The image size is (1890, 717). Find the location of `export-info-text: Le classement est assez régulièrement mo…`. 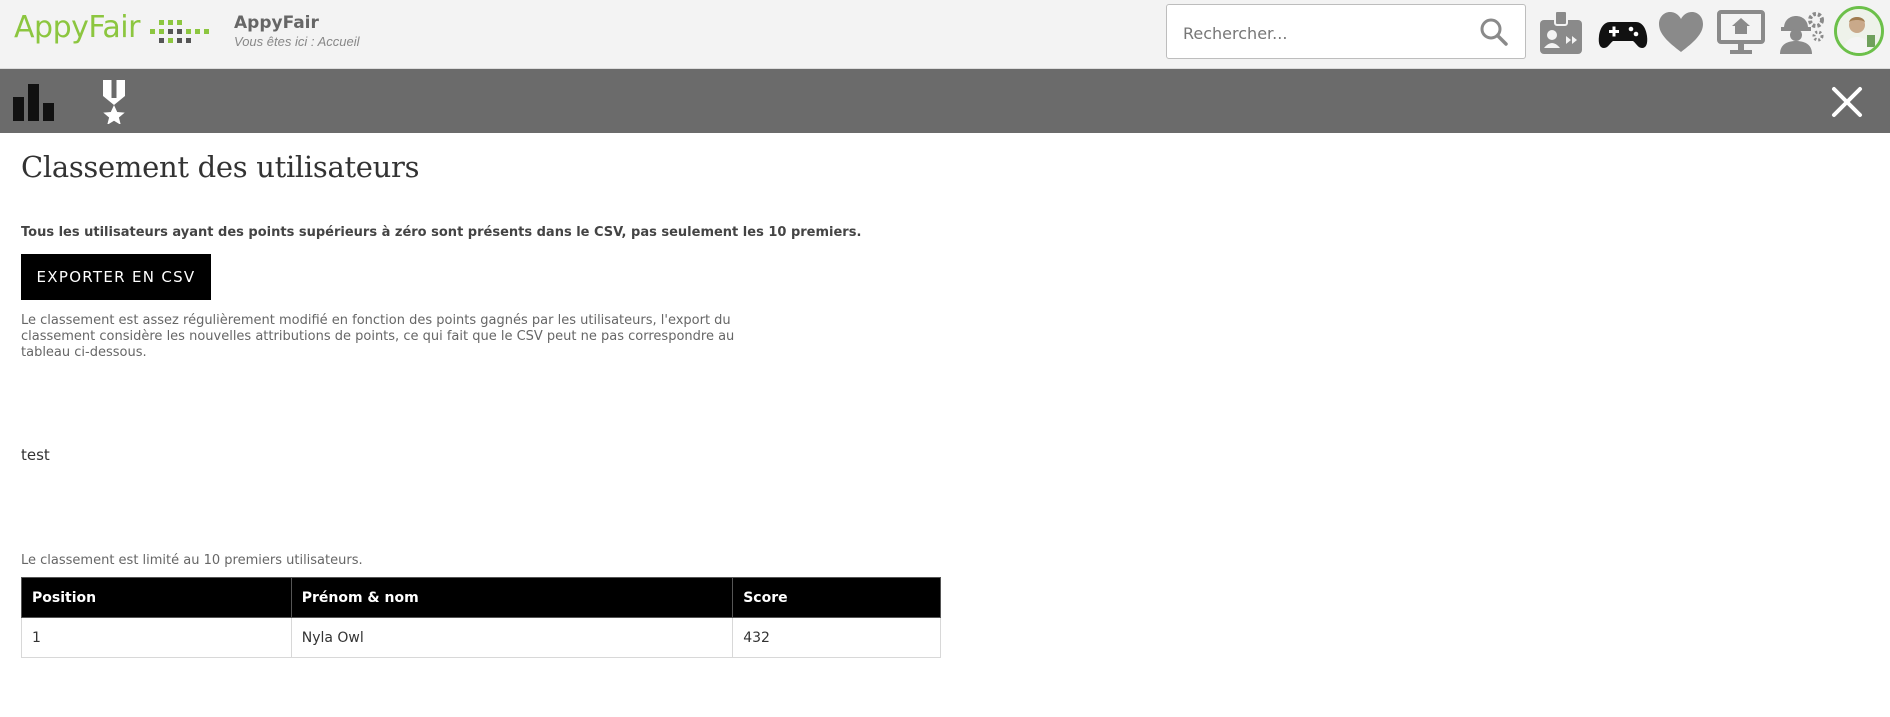

export-info-text: Le classement est assez régulièrement mo… is located at coordinates (378, 336).